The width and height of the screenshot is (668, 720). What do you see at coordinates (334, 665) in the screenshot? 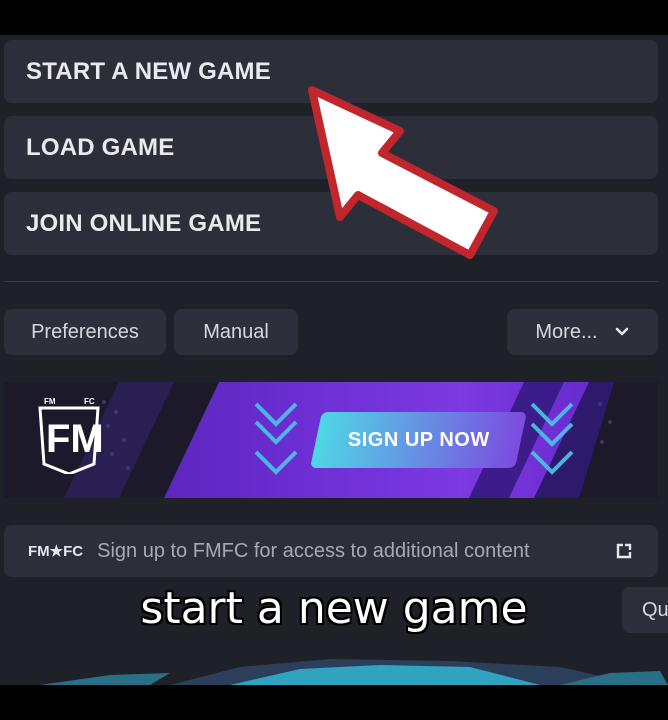
I see `bottom-decoration` at bounding box center [334, 665].